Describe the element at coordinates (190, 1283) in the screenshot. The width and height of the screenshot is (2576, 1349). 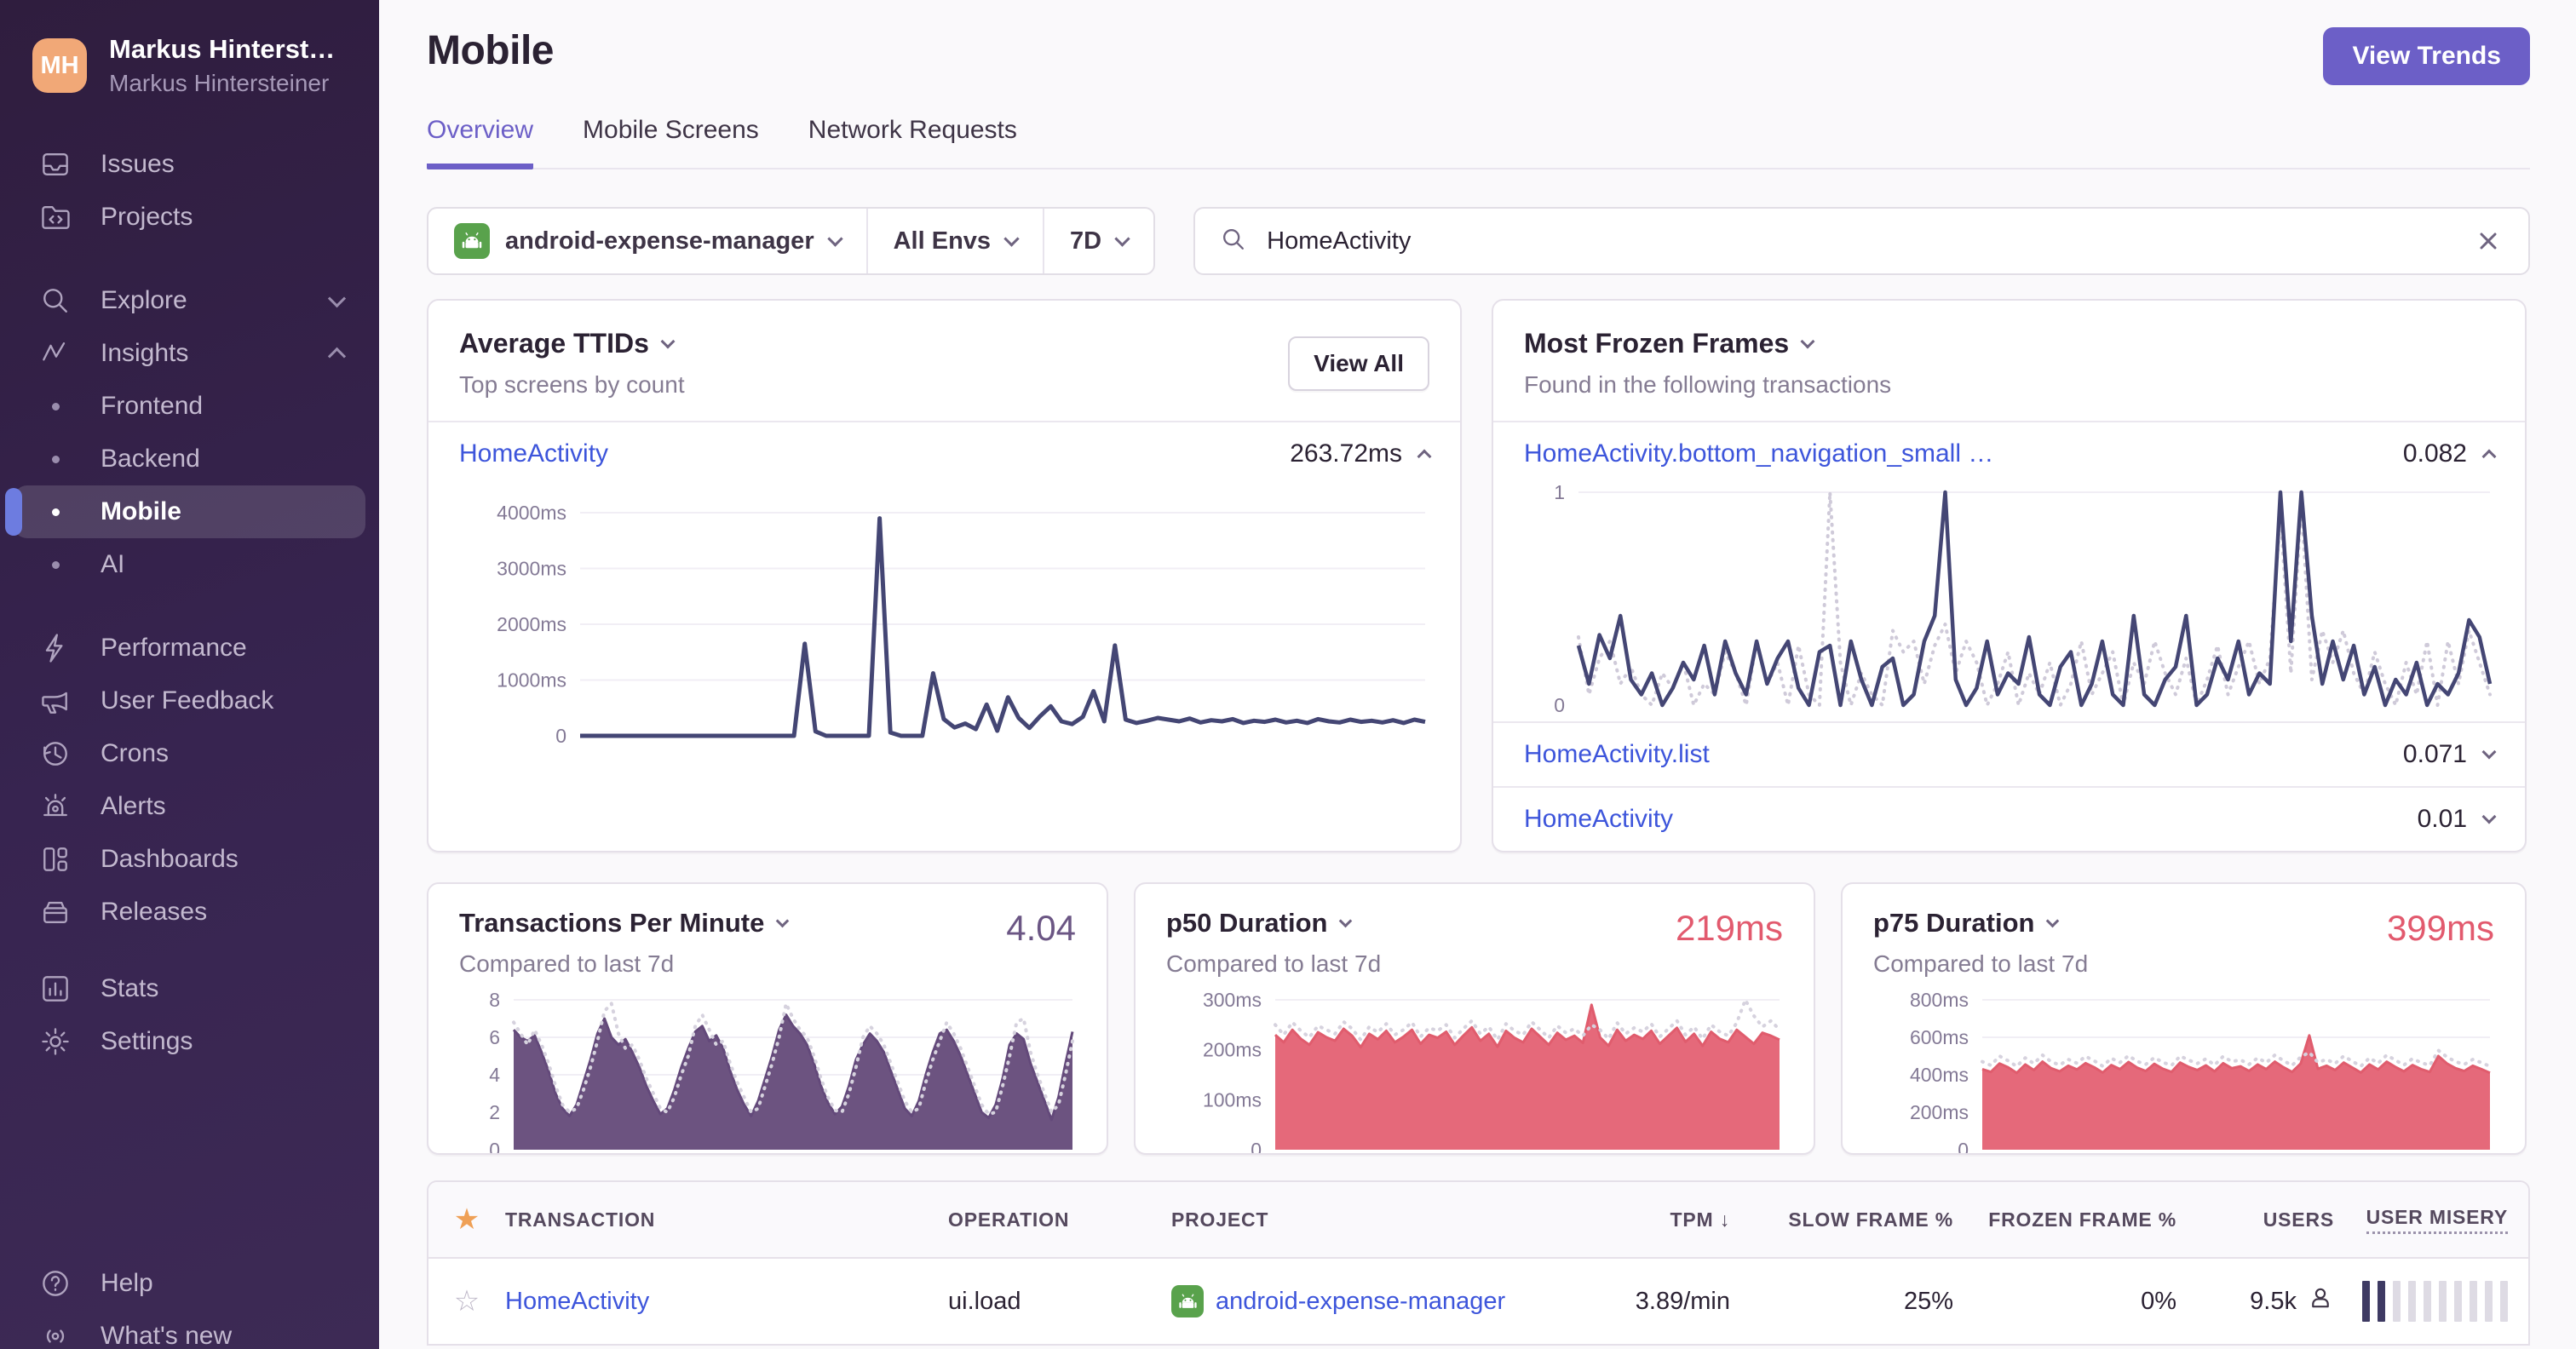
I see `sidebar-item-help: Help` at that location.